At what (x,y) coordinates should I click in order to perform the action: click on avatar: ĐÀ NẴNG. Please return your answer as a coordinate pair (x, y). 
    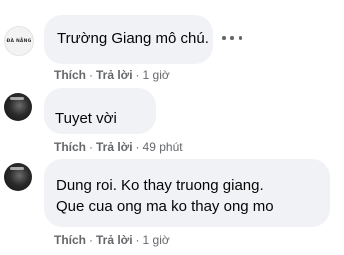
    Looking at the image, I should click on (19, 41).